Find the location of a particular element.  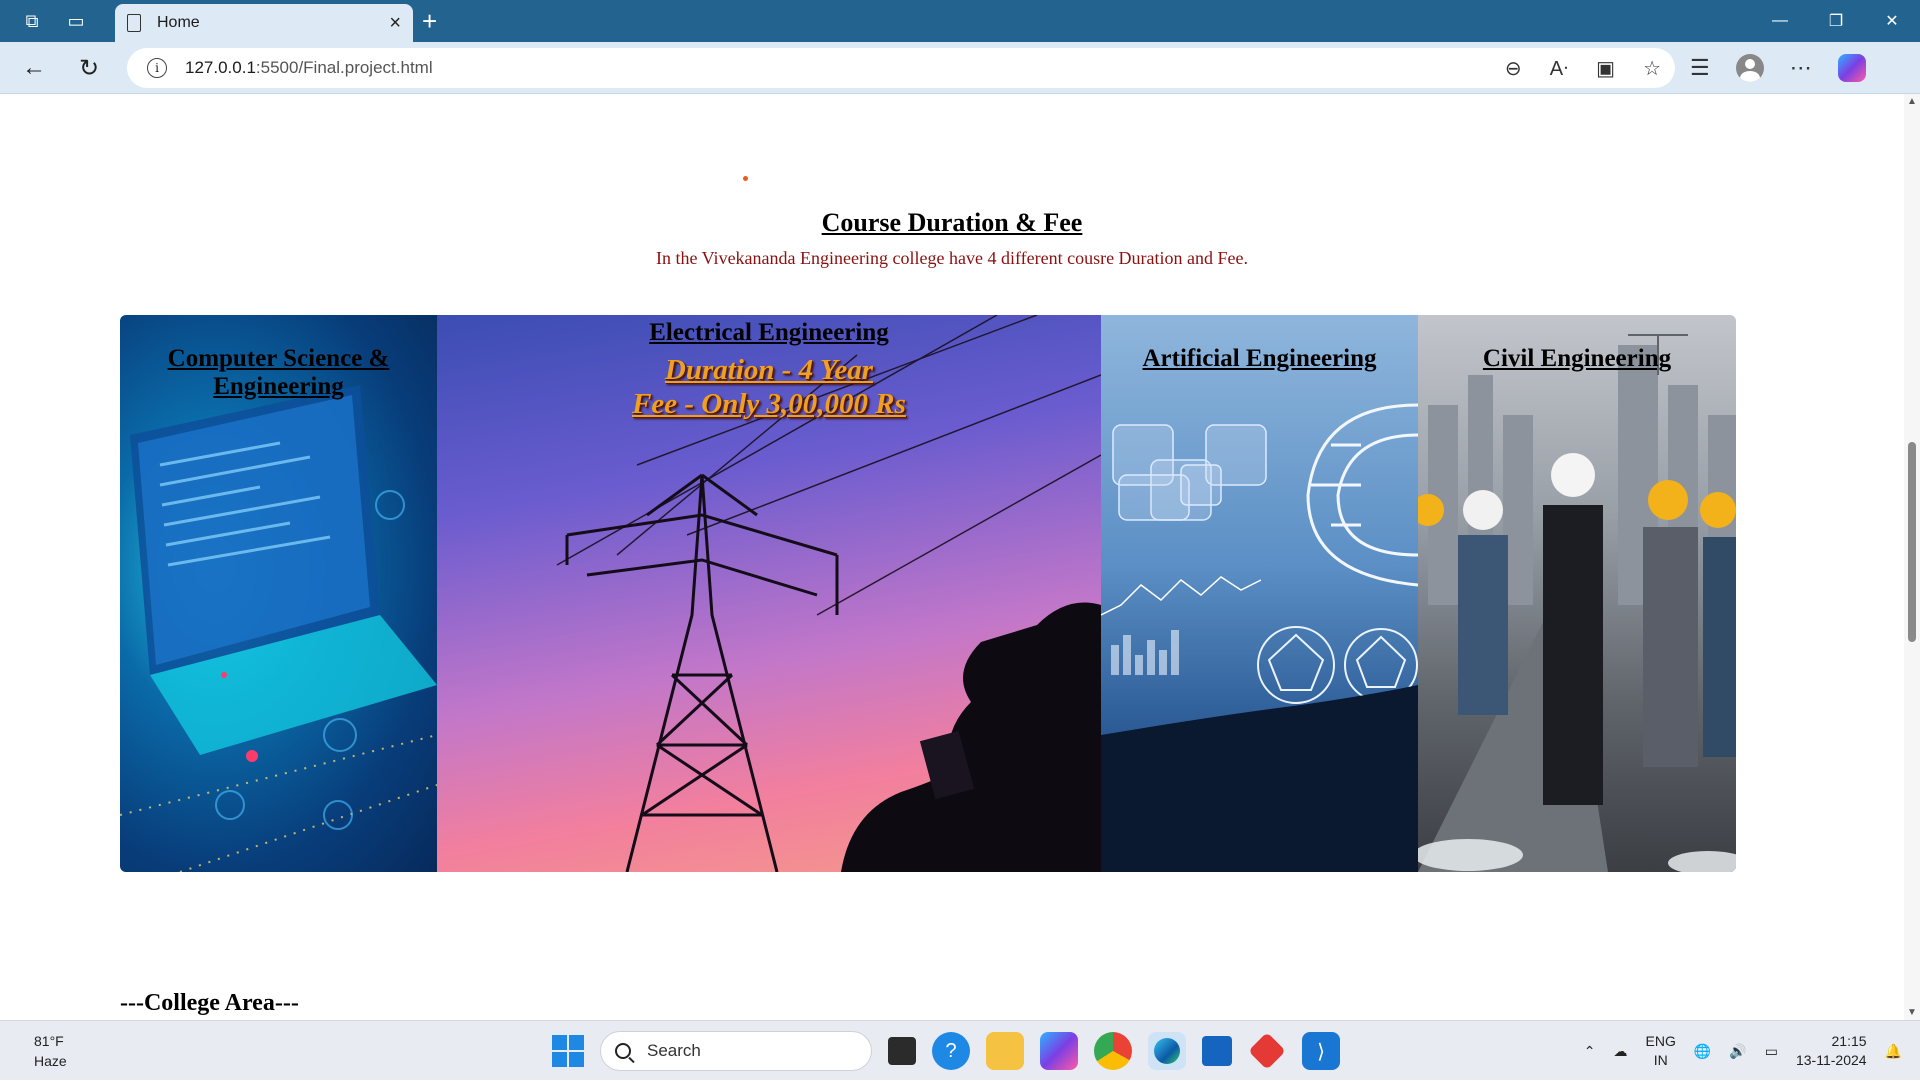

vscode-icon: ⟩ is located at coordinates (1321, 1051).